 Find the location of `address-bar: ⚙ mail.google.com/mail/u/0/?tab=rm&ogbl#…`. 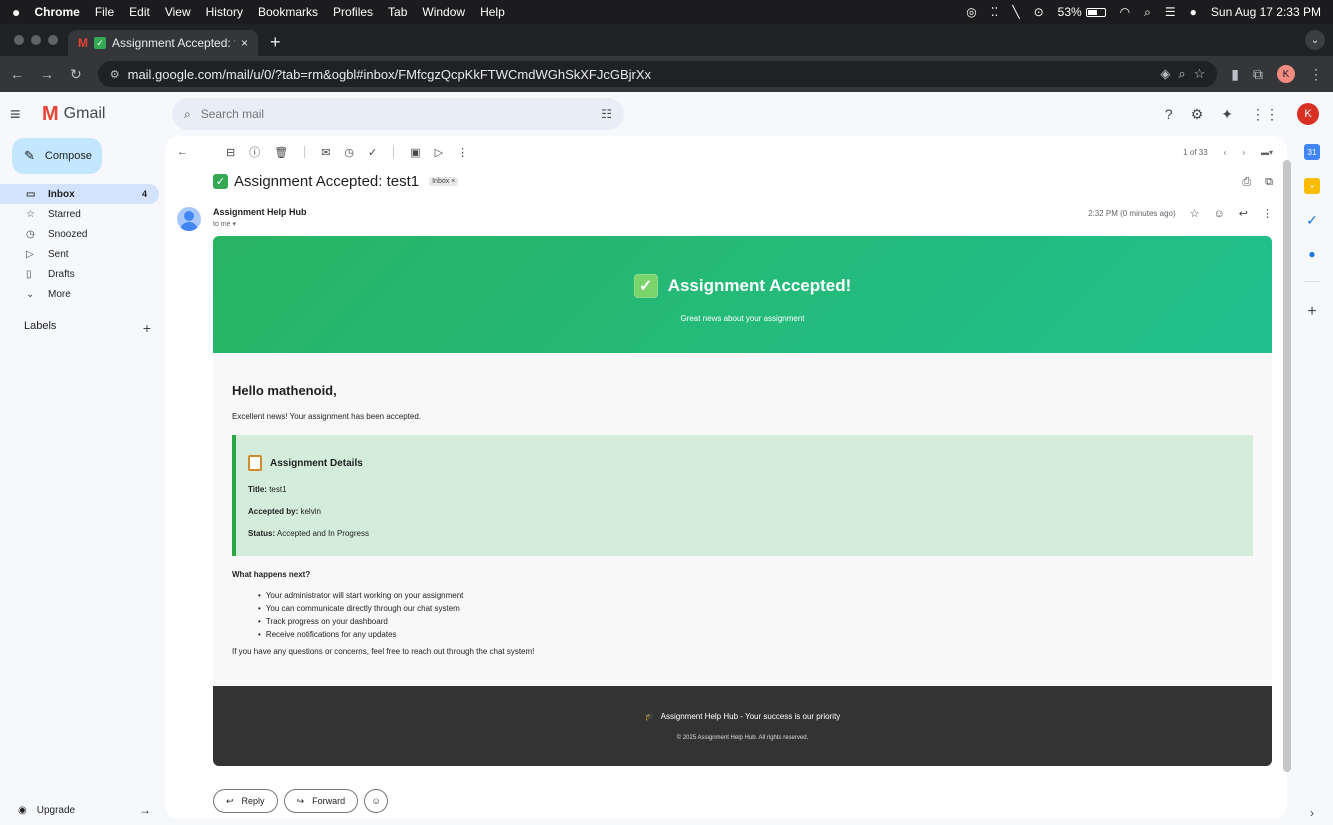

address-bar: ⚙ mail.google.com/mail/u/0/?tab=rm&ogbl#… is located at coordinates (657, 74).